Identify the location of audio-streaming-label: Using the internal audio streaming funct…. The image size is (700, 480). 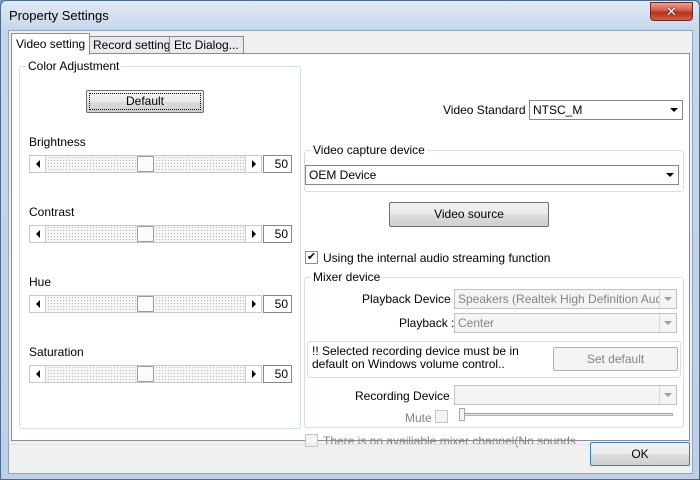
(436, 258).